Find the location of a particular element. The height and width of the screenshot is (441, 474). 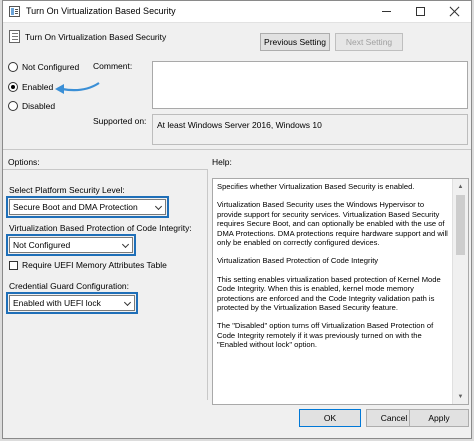

policy-icon is located at coordinates (14, 36).